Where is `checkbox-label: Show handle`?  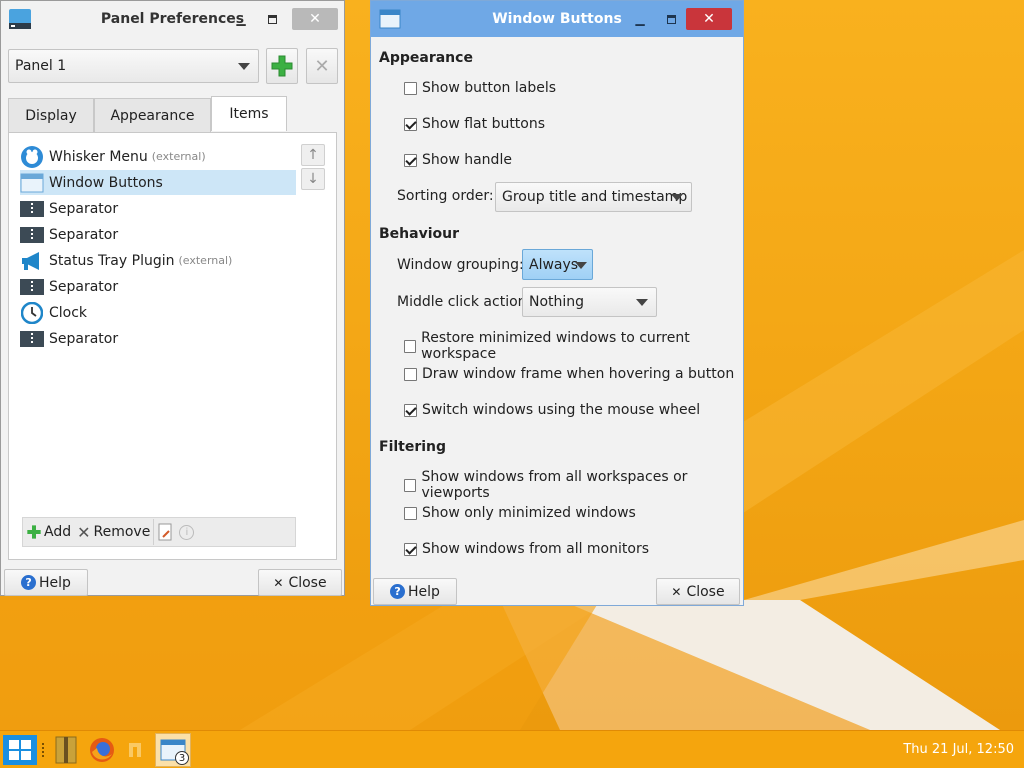 checkbox-label: Show handle is located at coordinates (467, 160).